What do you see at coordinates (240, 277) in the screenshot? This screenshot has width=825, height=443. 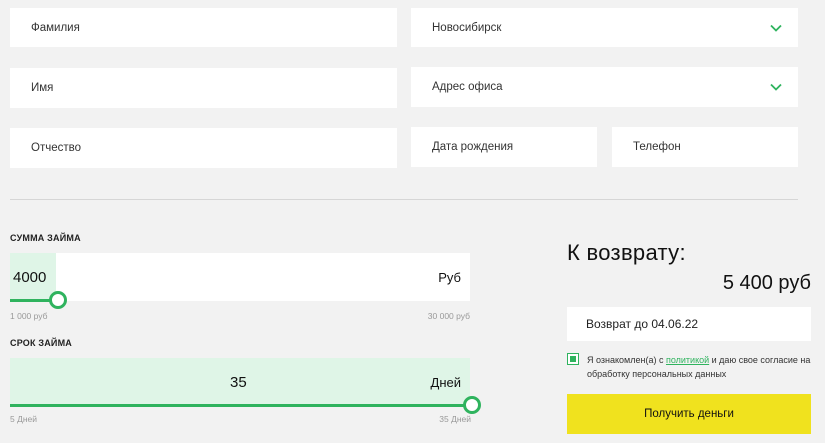 I see `loan-amount-slider: 4000 Руб` at bounding box center [240, 277].